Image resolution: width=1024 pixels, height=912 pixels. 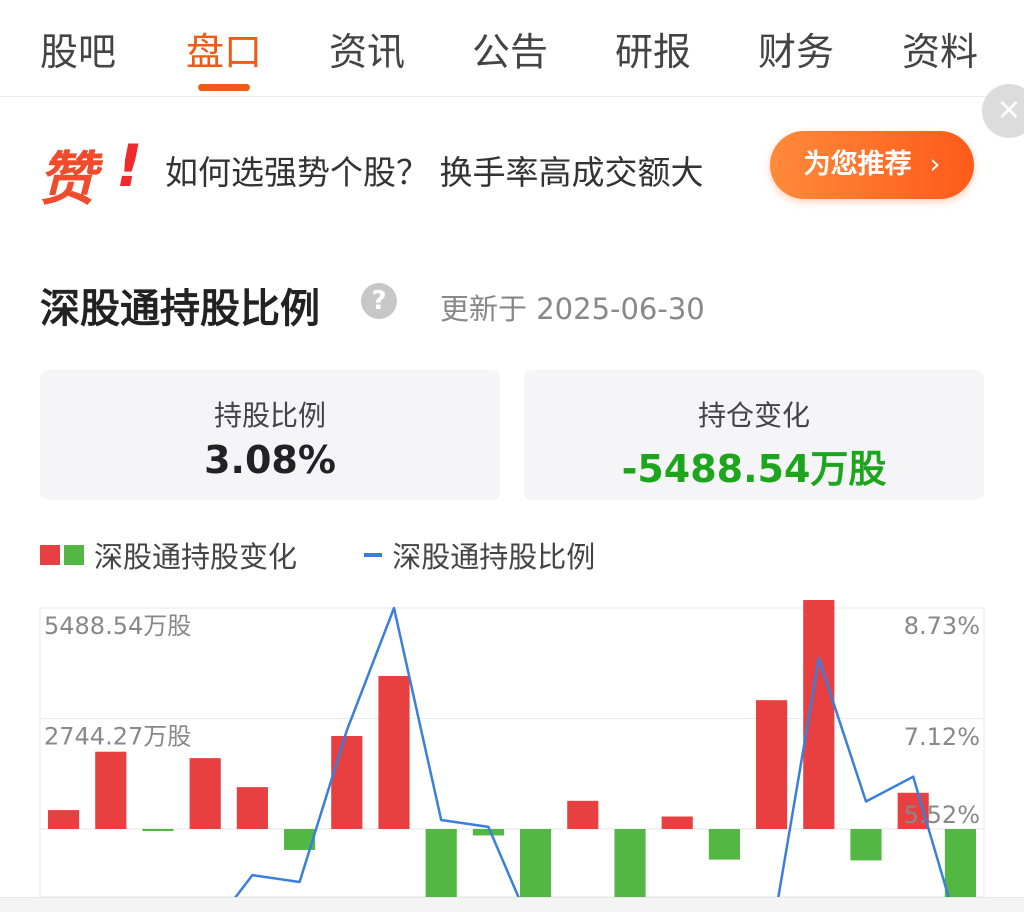 What do you see at coordinates (942, 626) in the screenshot?
I see `right-axis-label-0: 8.73%` at bounding box center [942, 626].